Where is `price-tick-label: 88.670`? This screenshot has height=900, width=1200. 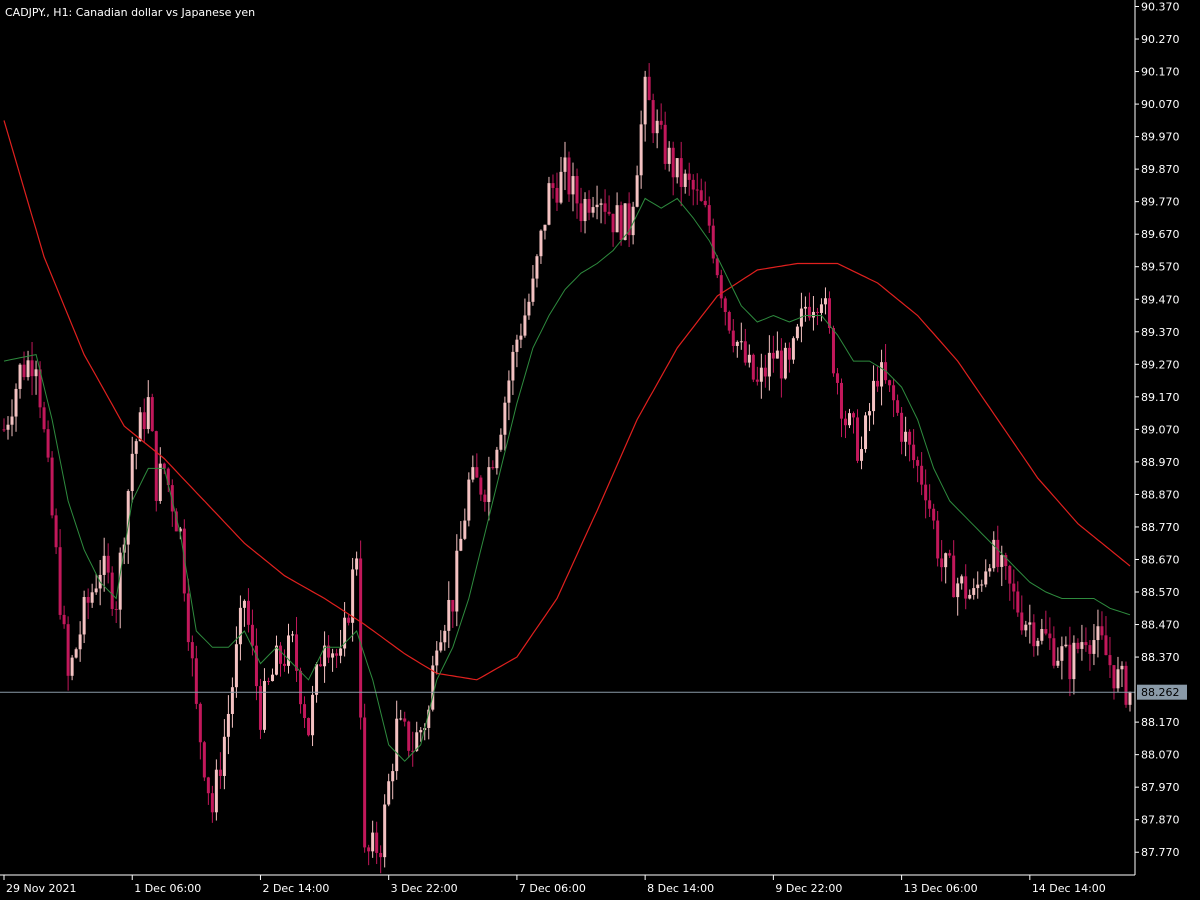 price-tick-label: 88.670 is located at coordinates (1160, 559).